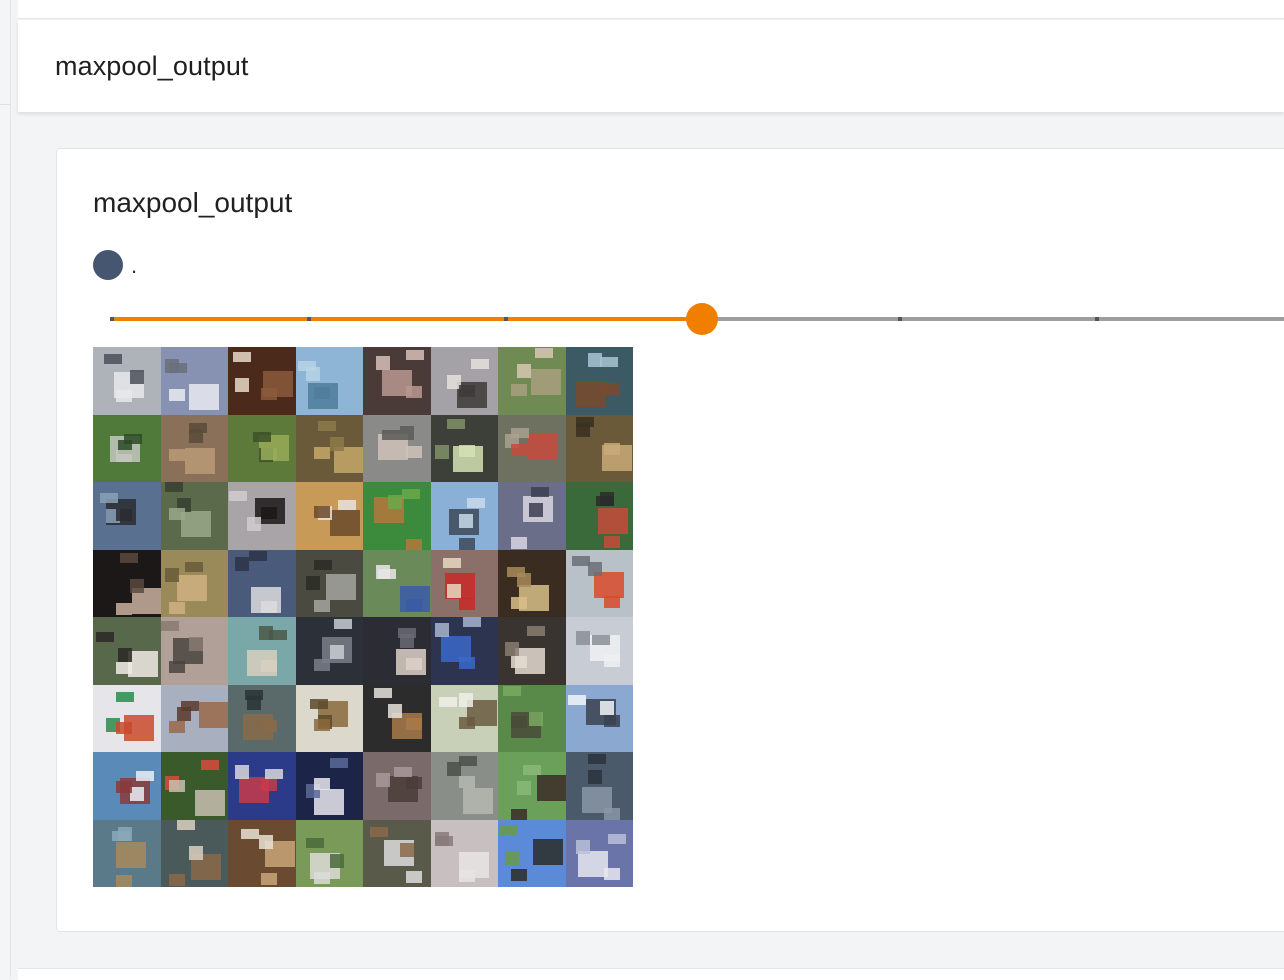 This screenshot has height=980, width=1284. What do you see at coordinates (651, 66) in the screenshot?
I see `section-header: maxpool_output` at bounding box center [651, 66].